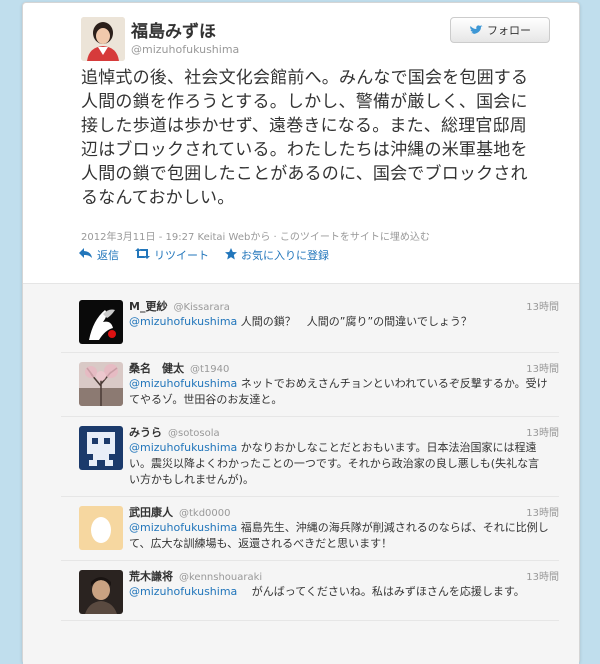 The image size is (600, 664). I want to click on retweet-button: リツイート, so click(172, 255).